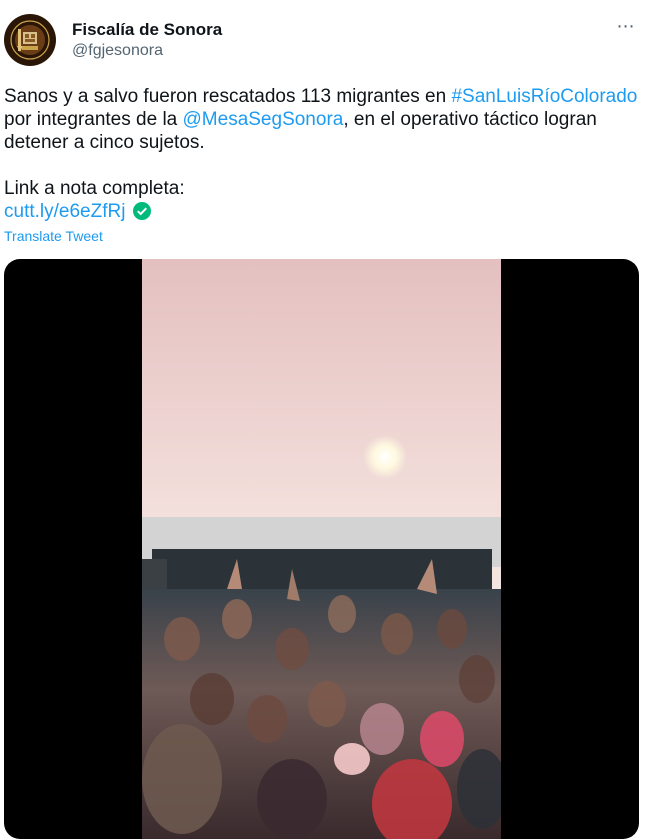 This screenshot has width=653, height=839. I want to click on seal-logo-icon, so click(30, 40).